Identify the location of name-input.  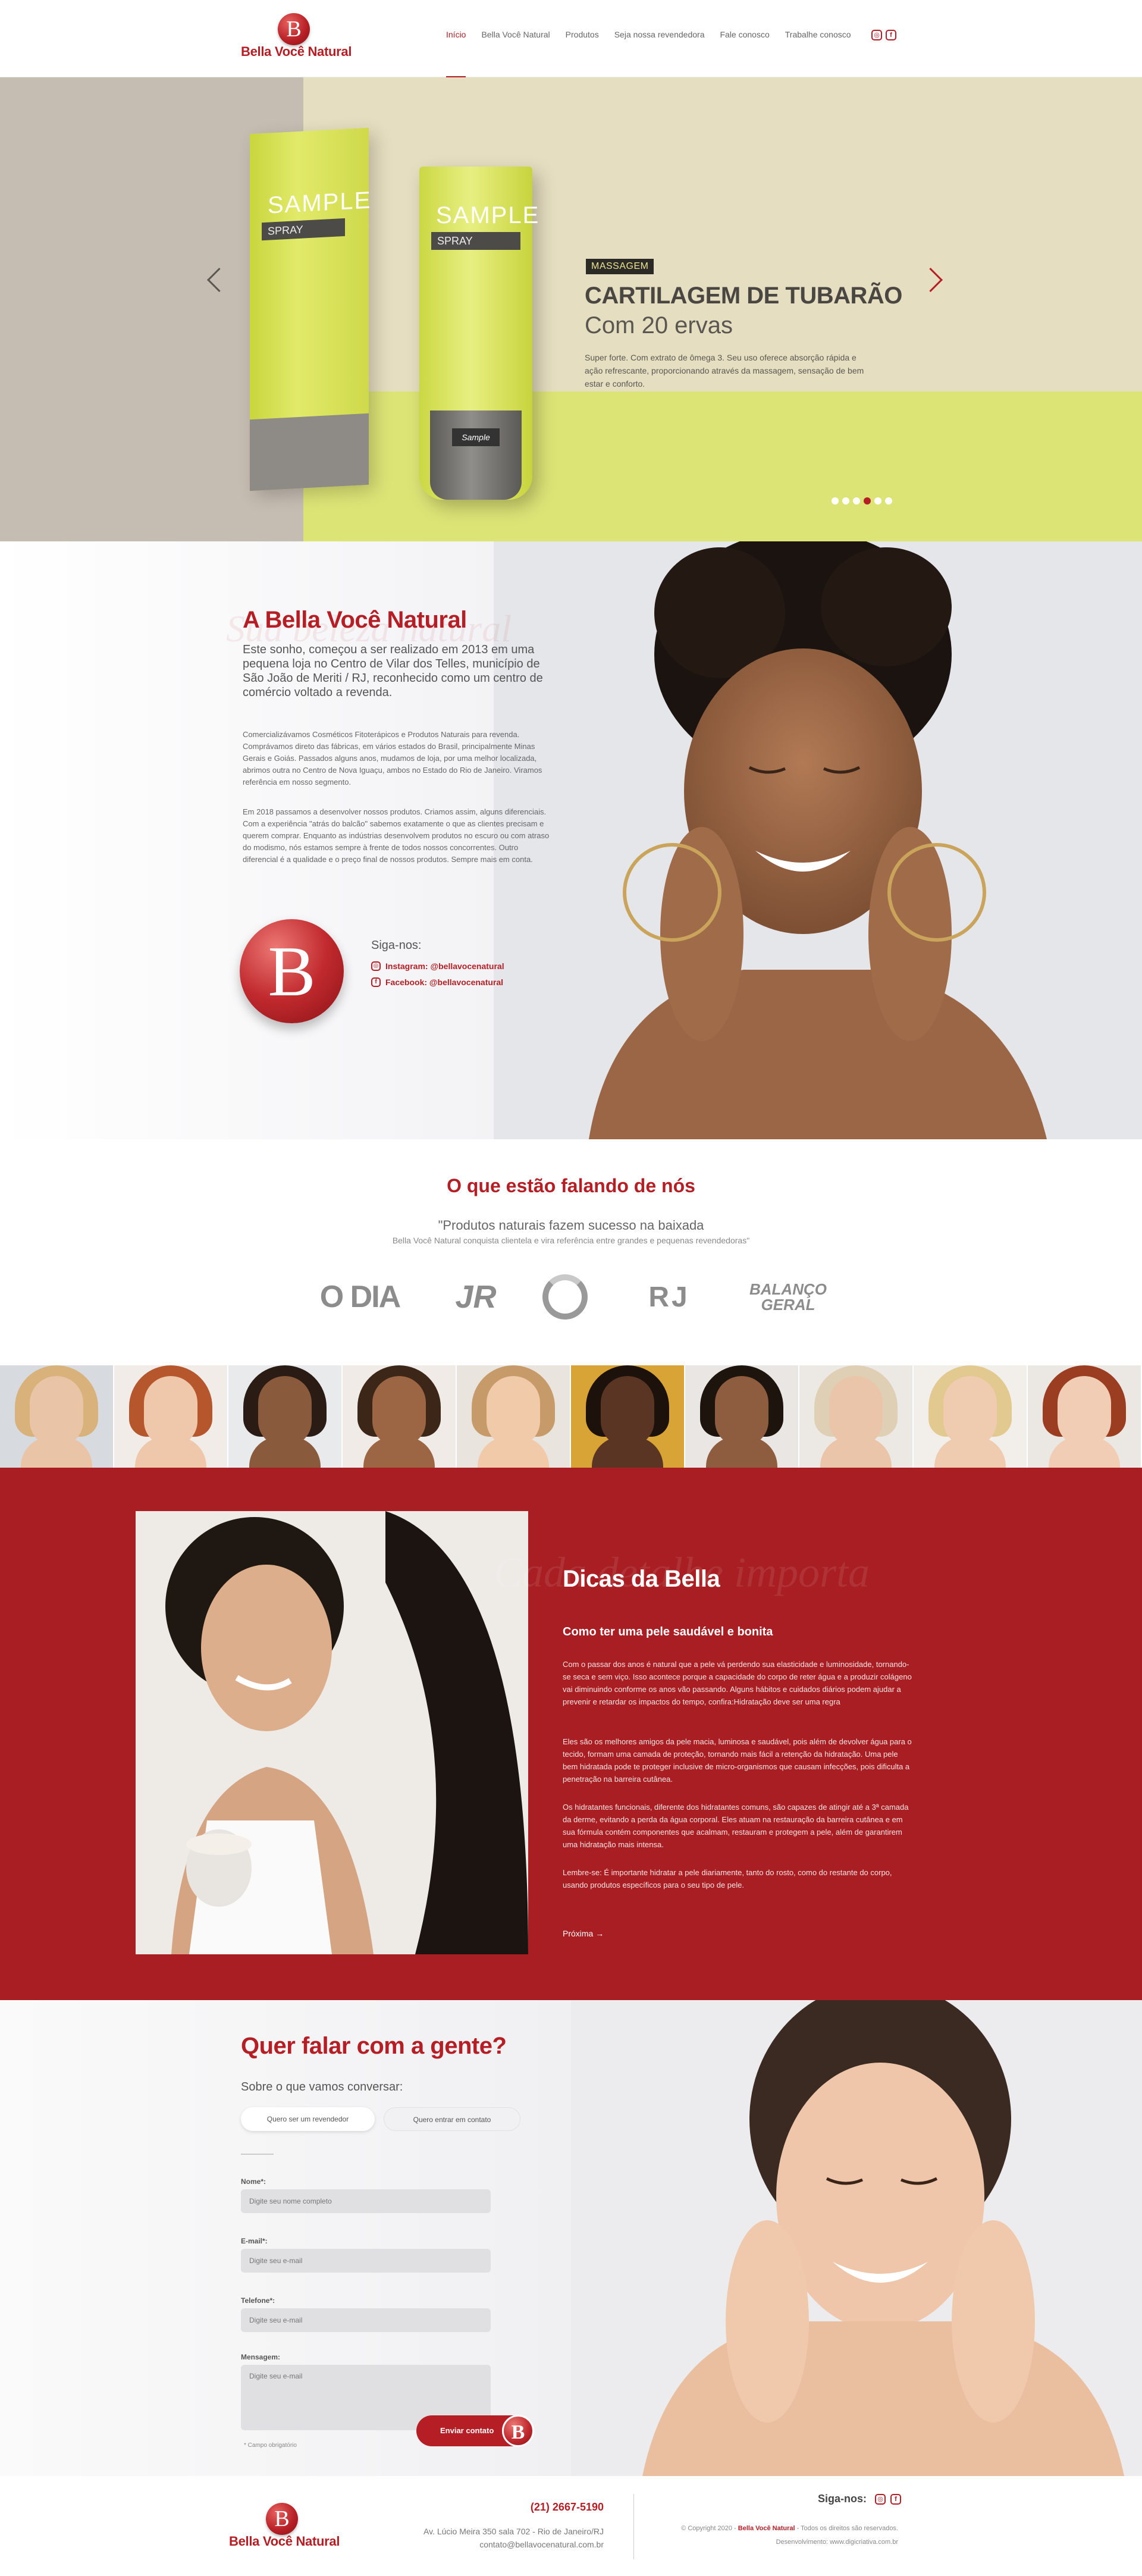
(366, 2201).